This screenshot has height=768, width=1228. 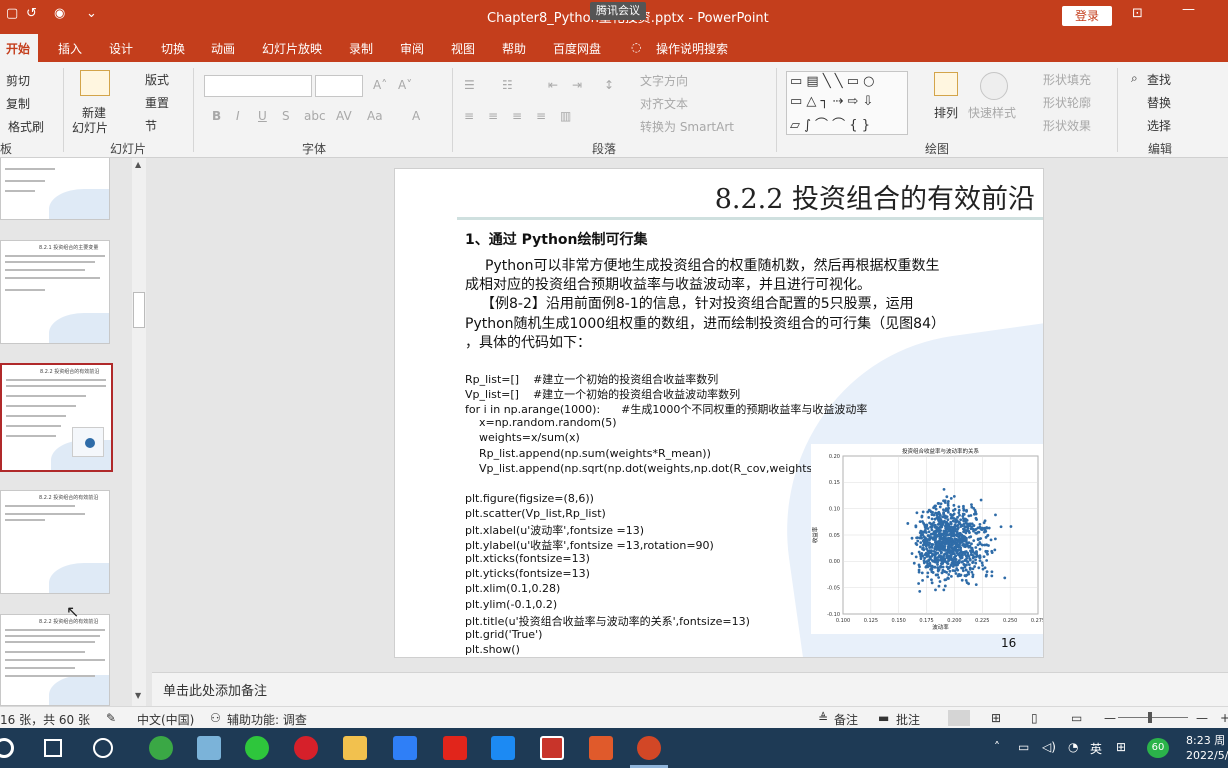 I want to click on powerpoint-icon, so click(x=649, y=748).